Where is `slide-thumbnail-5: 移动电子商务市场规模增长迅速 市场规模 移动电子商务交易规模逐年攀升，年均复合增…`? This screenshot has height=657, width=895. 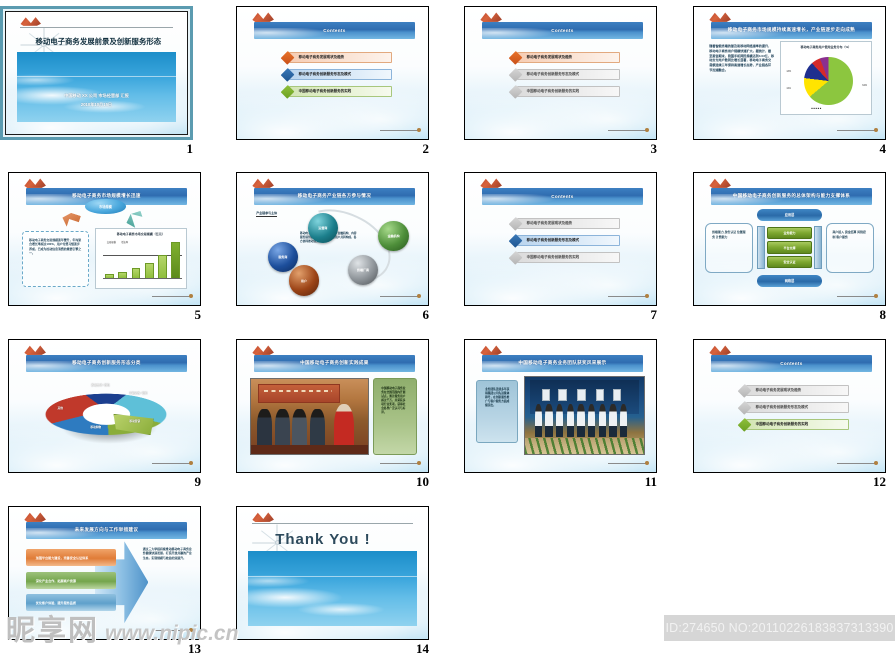
slide-thumbnail-5: 移动电子商务市场规模增长迅速 市场规模 移动电子商务交易规模逐年攀升，年均复合增… is located at coordinates (104, 239).